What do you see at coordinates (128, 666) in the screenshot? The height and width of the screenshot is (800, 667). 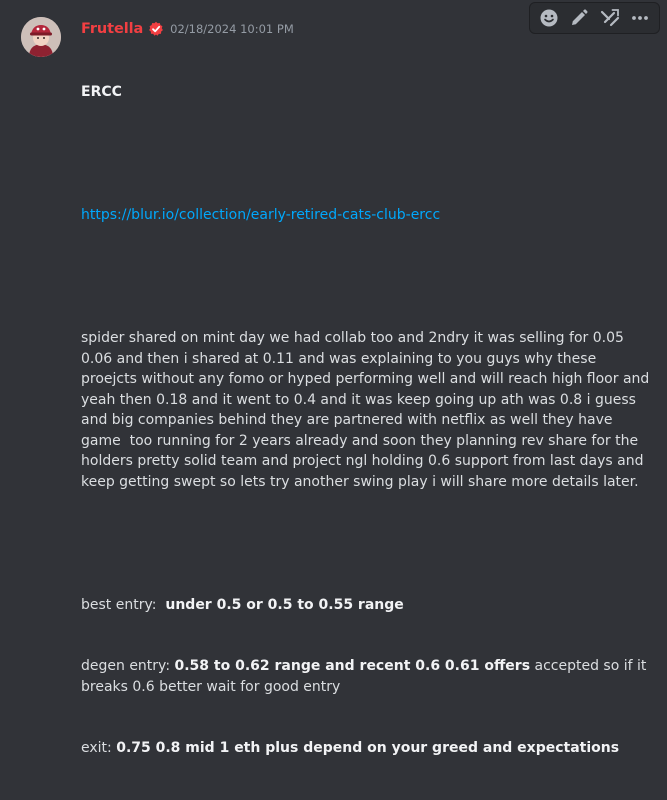 I see `degen-entry-label: degen entry:` at bounding box center [128, 666].